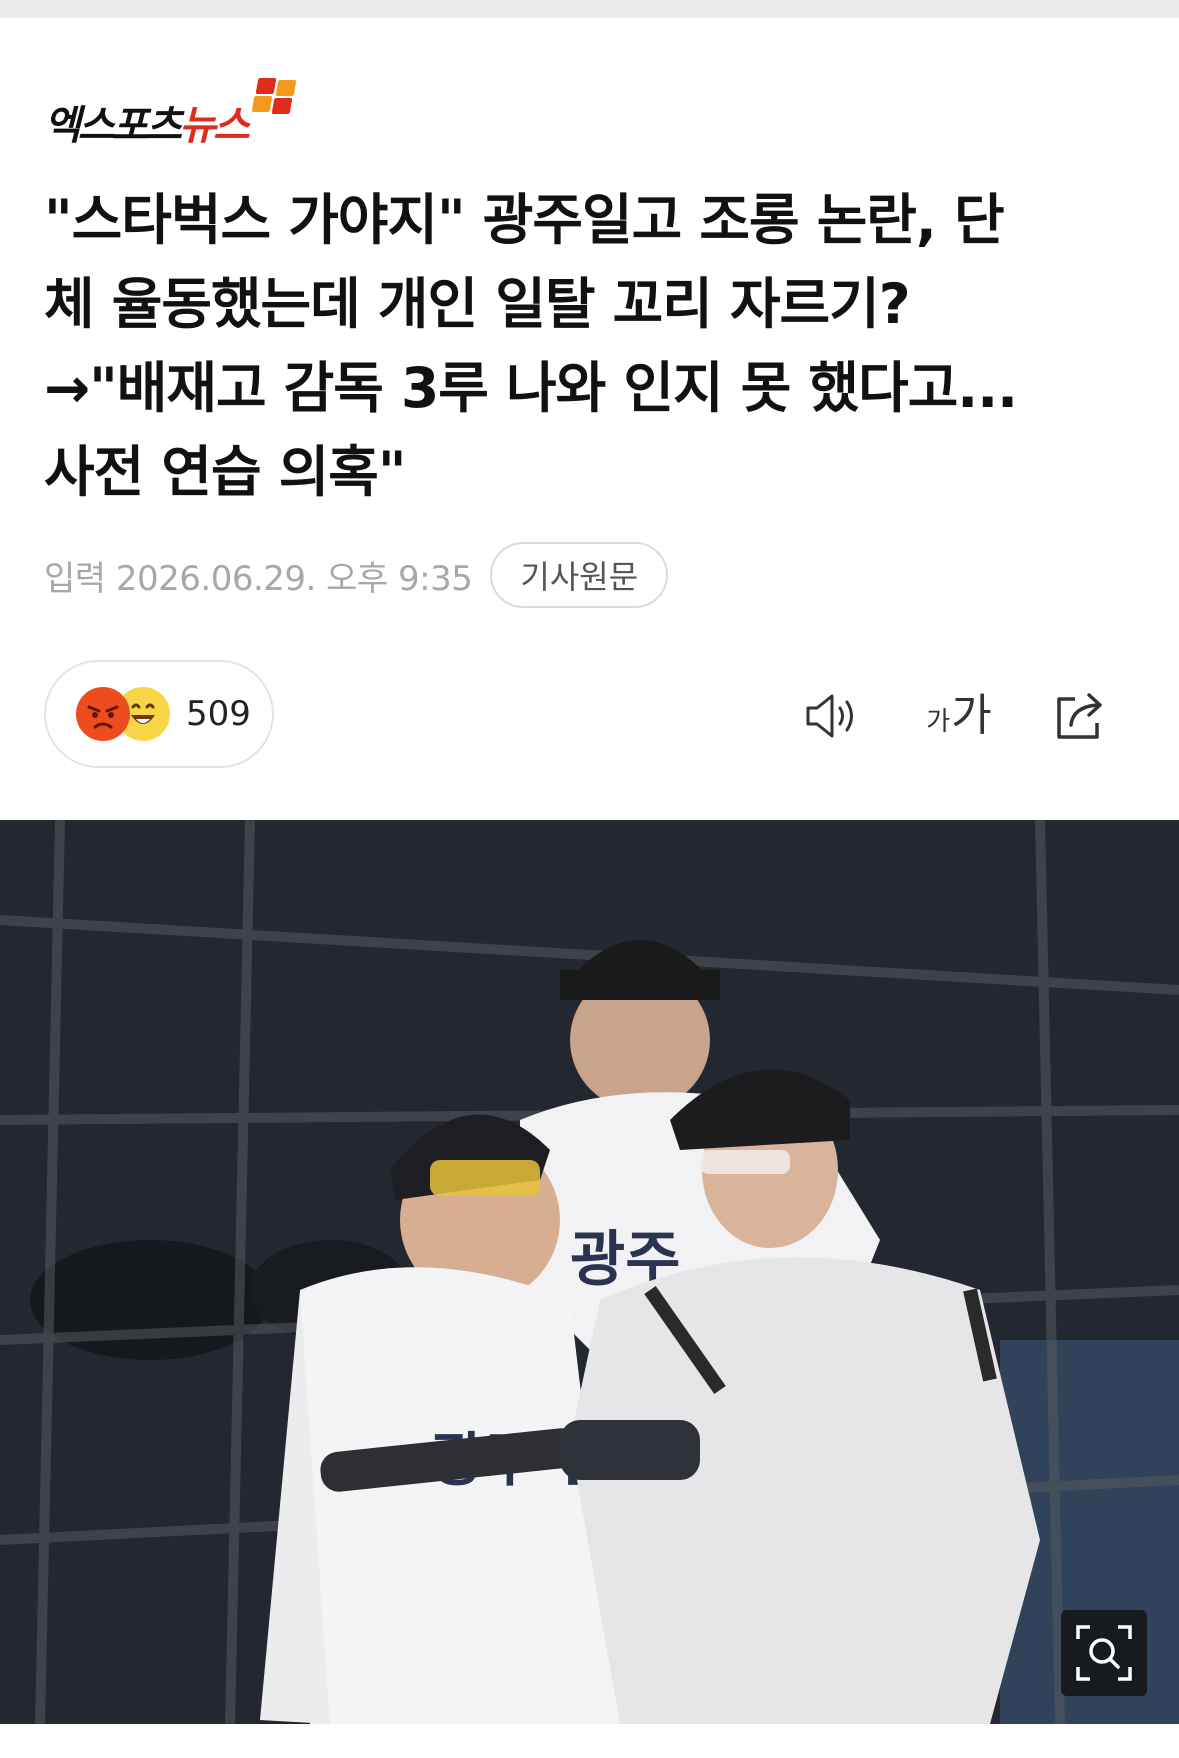 The height and width of the screenshot is (1758, 1179). What do you see at coordinates (147, 126) in the screenshot?
I see `logo-text: 엑스포츠뉴스` at bounding box center [147, 126].